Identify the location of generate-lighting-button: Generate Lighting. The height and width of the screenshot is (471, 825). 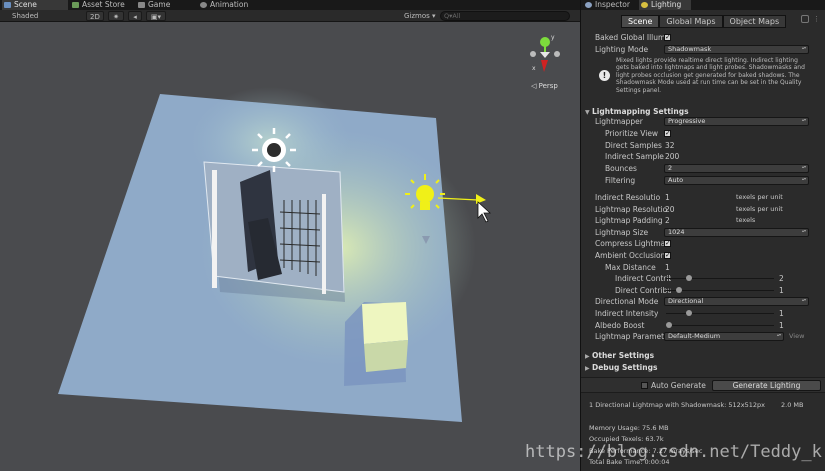
(766, 385).